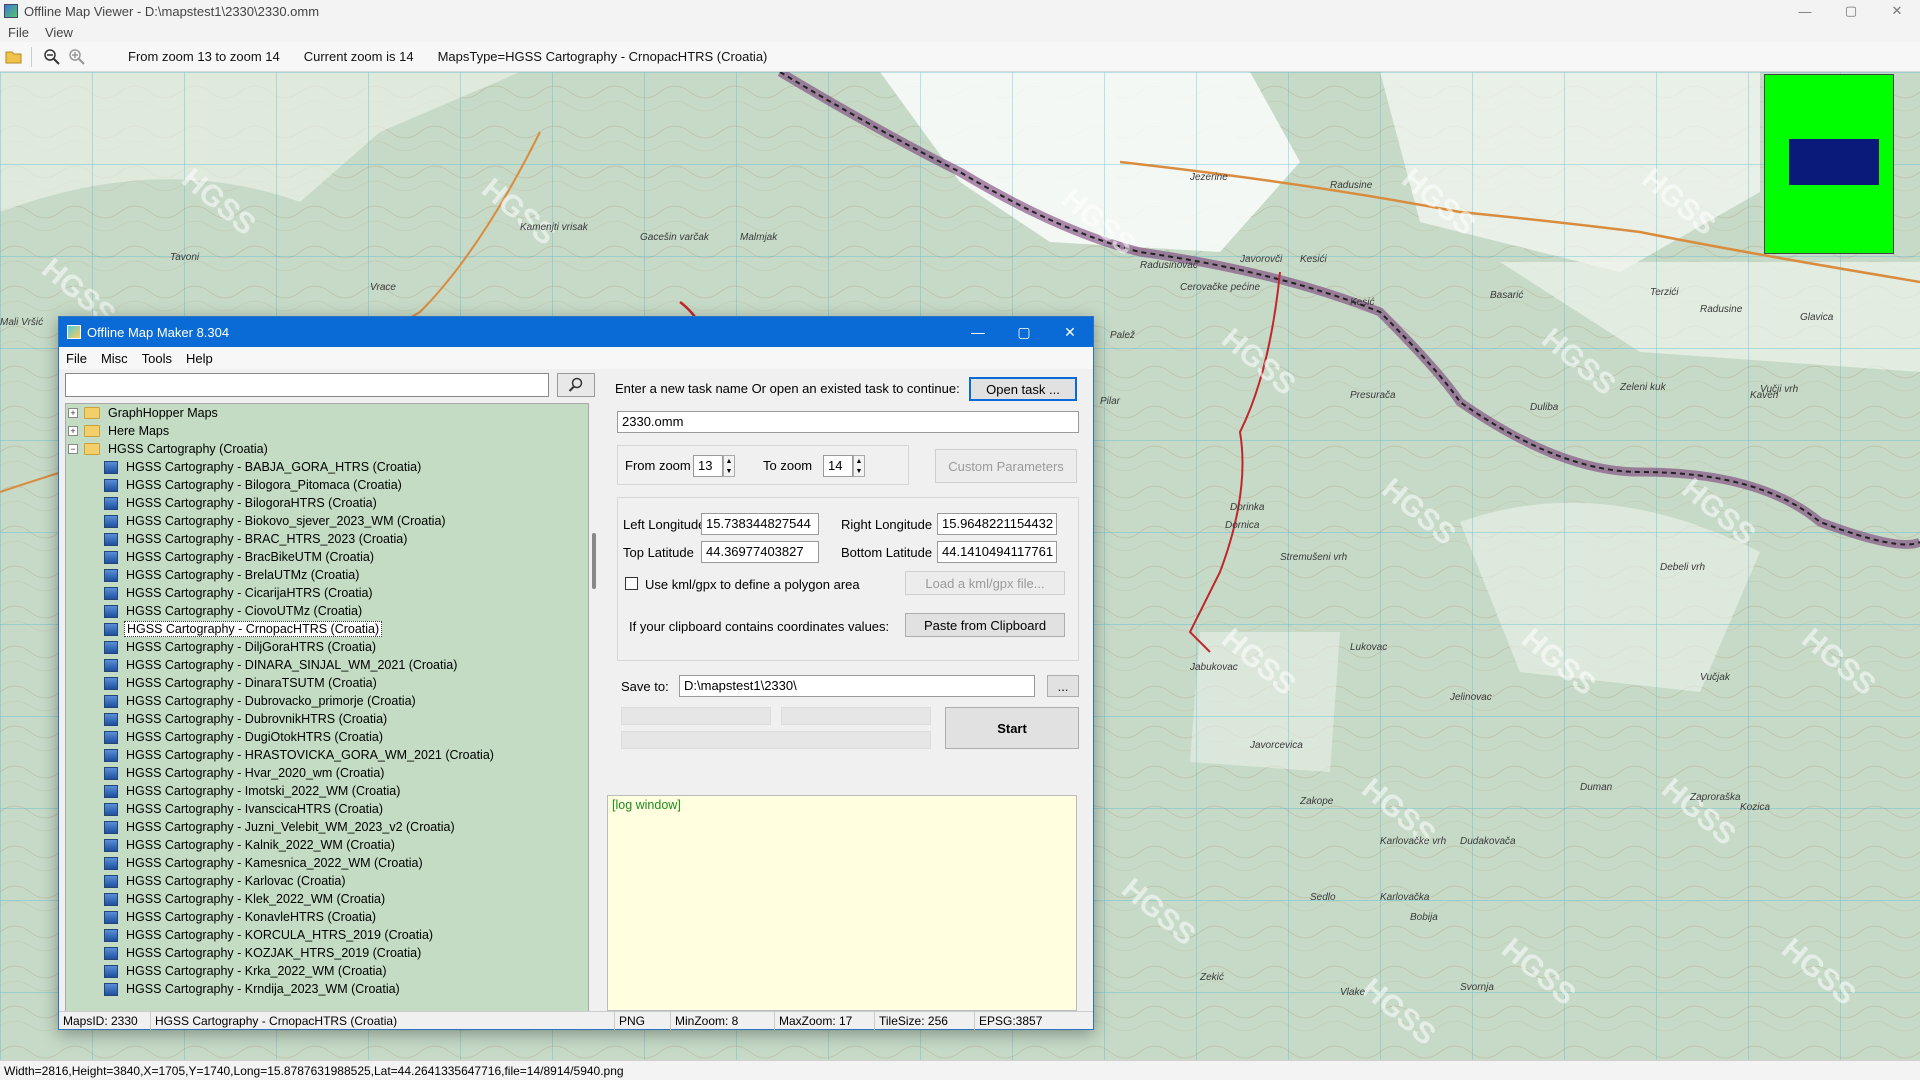 This screenshot has width=1920, height=1080. Describe the element at coordinates (1011, 1020) in the screenshot. I see `epsg-status: EPSG:3857` at that location.